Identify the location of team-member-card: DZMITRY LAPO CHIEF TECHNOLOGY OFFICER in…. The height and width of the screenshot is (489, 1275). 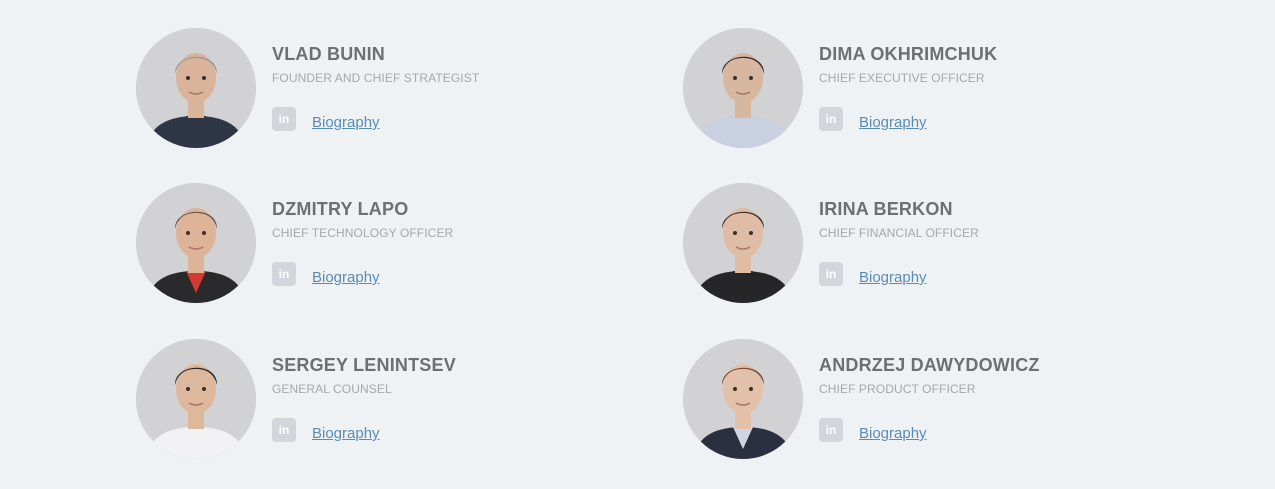
(366, 245).